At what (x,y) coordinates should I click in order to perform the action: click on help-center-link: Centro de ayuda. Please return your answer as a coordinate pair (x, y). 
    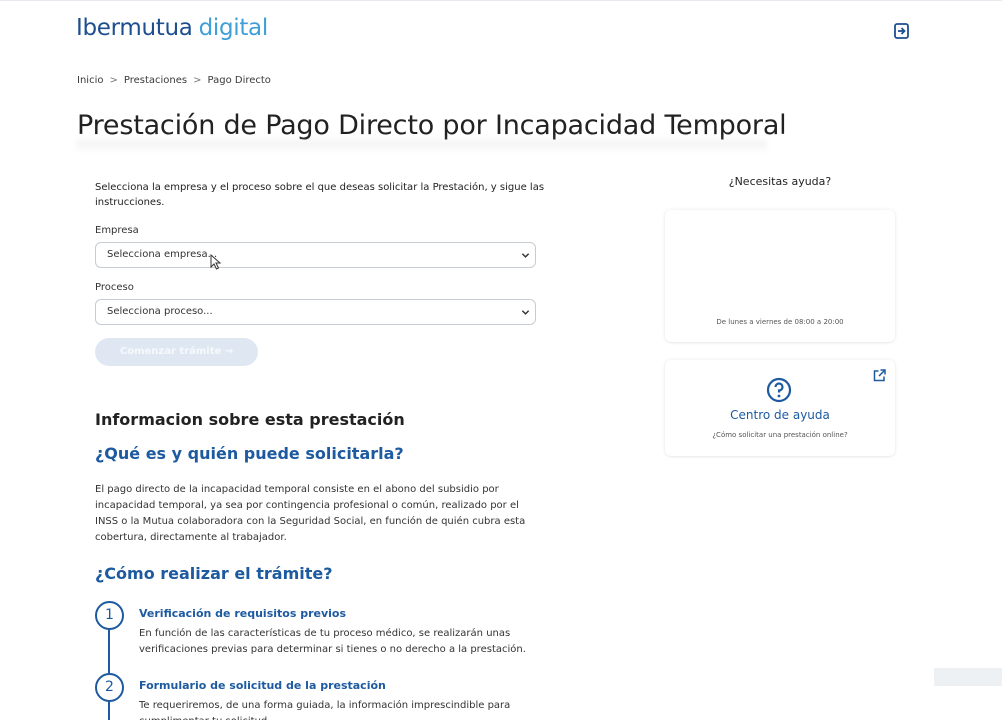
    Looking at the image, I should click on (780, 415).